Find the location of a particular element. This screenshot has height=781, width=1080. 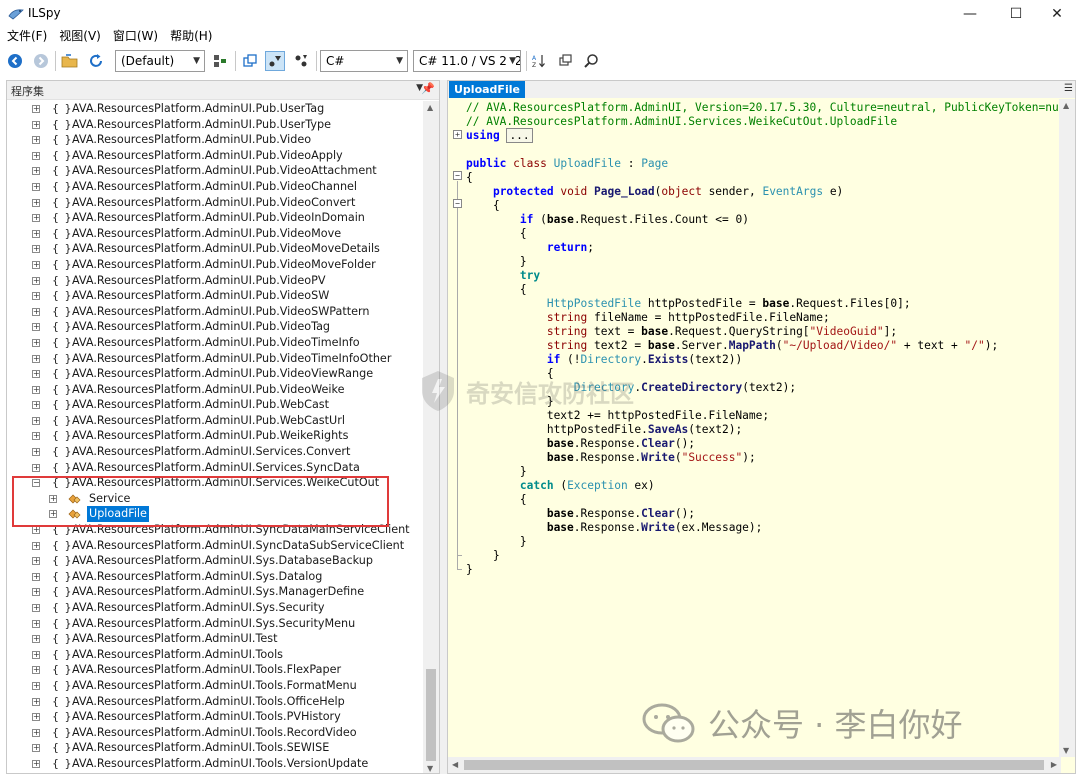

show-all-members-icon is located at coordinates (301, 61).